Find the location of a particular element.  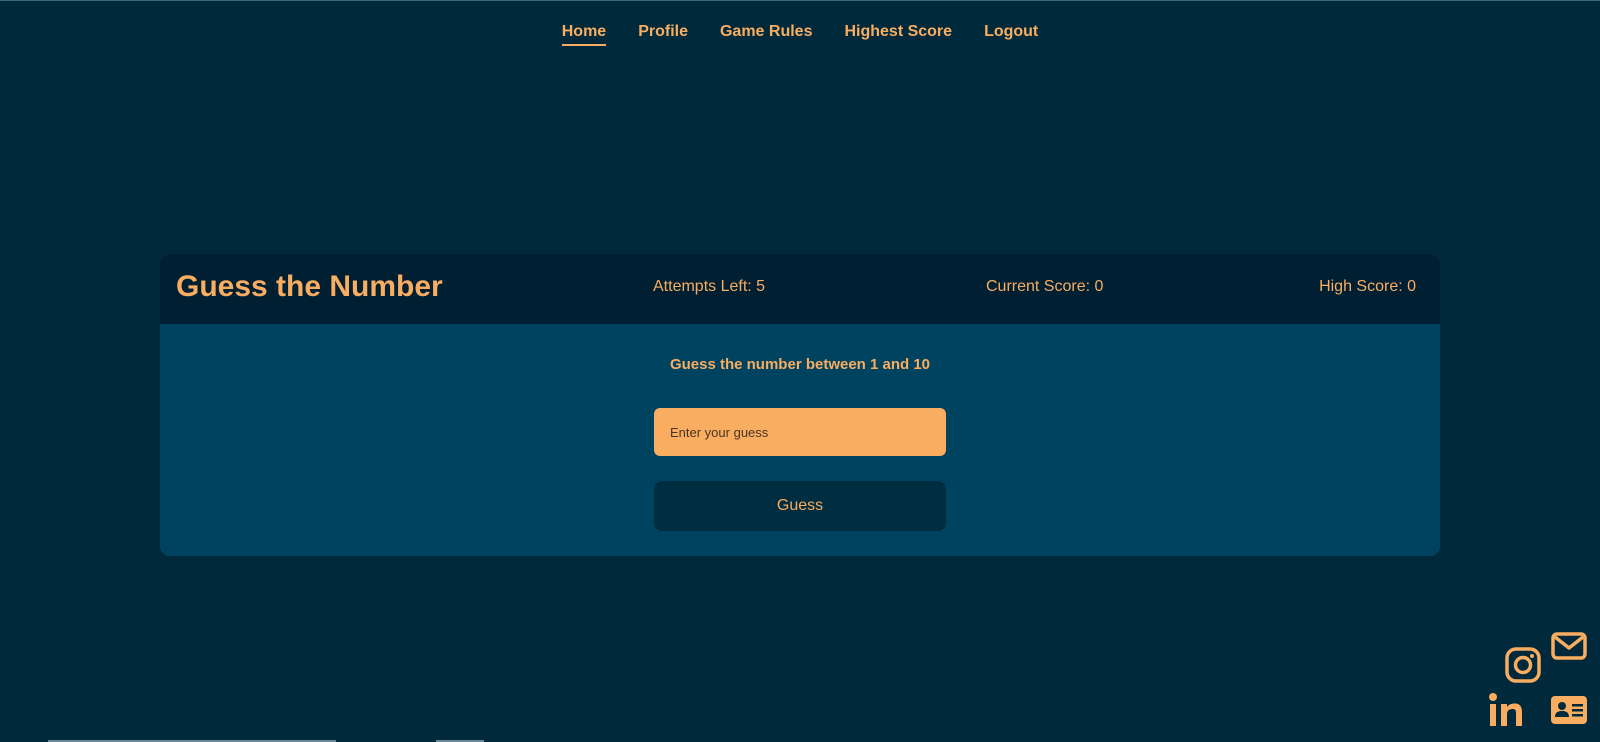

guess-prompt: Guess the number between 1 and 10 is located at coordinates (800, 364).